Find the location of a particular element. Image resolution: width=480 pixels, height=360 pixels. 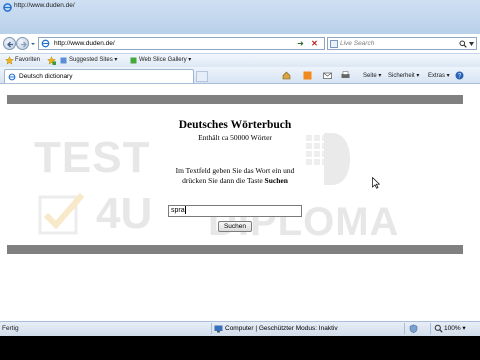

tab-page-icon is located at coordinates (12, 77).